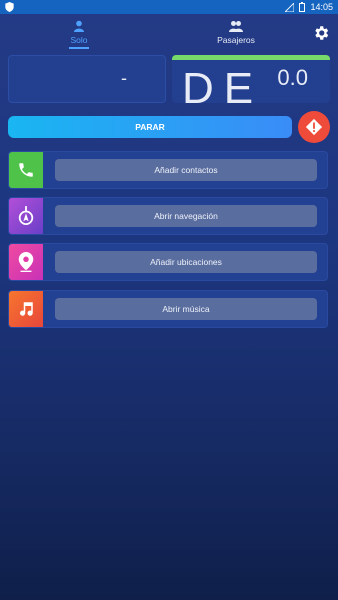  I want to click on open-navigation-button: Abrir navegación, so click(186, 216).